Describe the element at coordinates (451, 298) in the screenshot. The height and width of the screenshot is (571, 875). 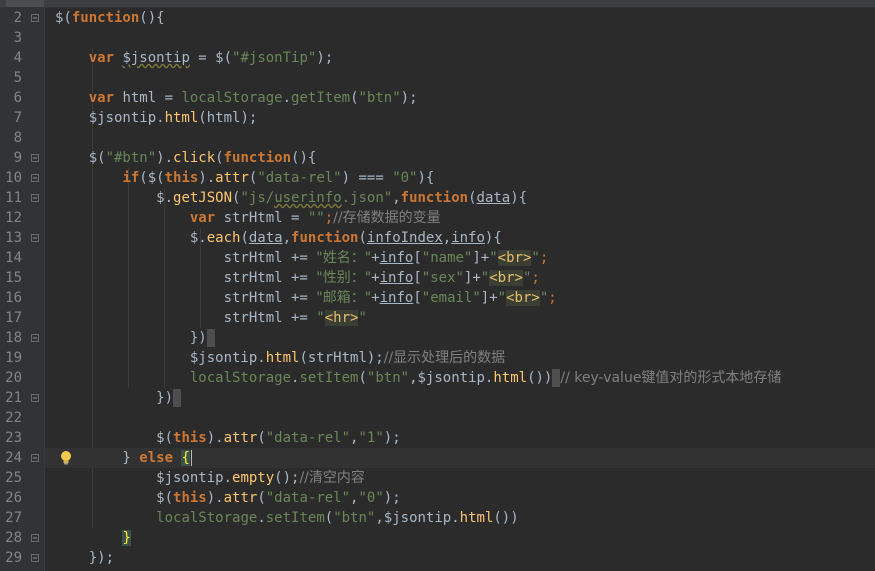
I see `code-token: "email"` at that location.